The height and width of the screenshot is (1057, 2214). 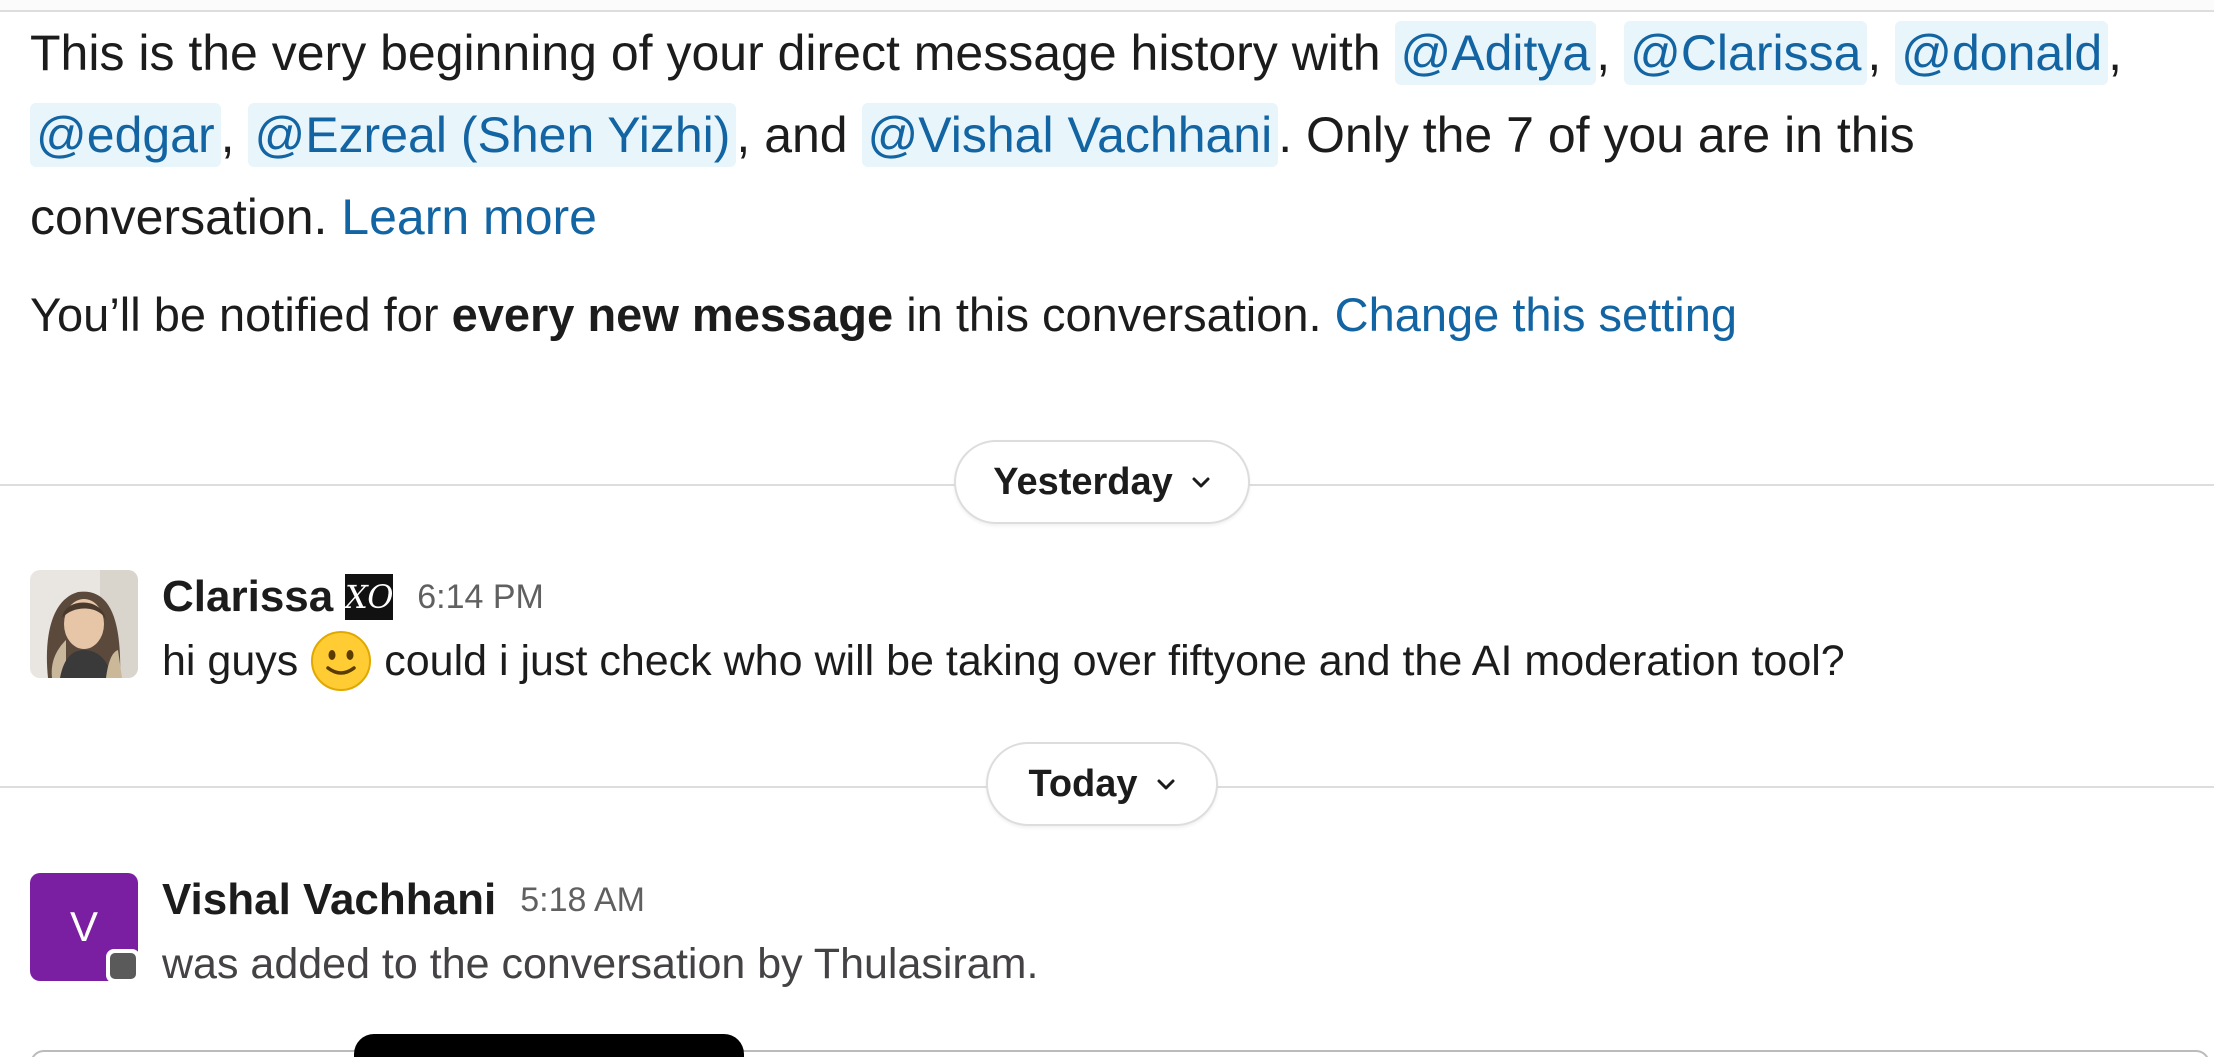 I want to click on avatar-vishal: V, so click(x=85, y=928).